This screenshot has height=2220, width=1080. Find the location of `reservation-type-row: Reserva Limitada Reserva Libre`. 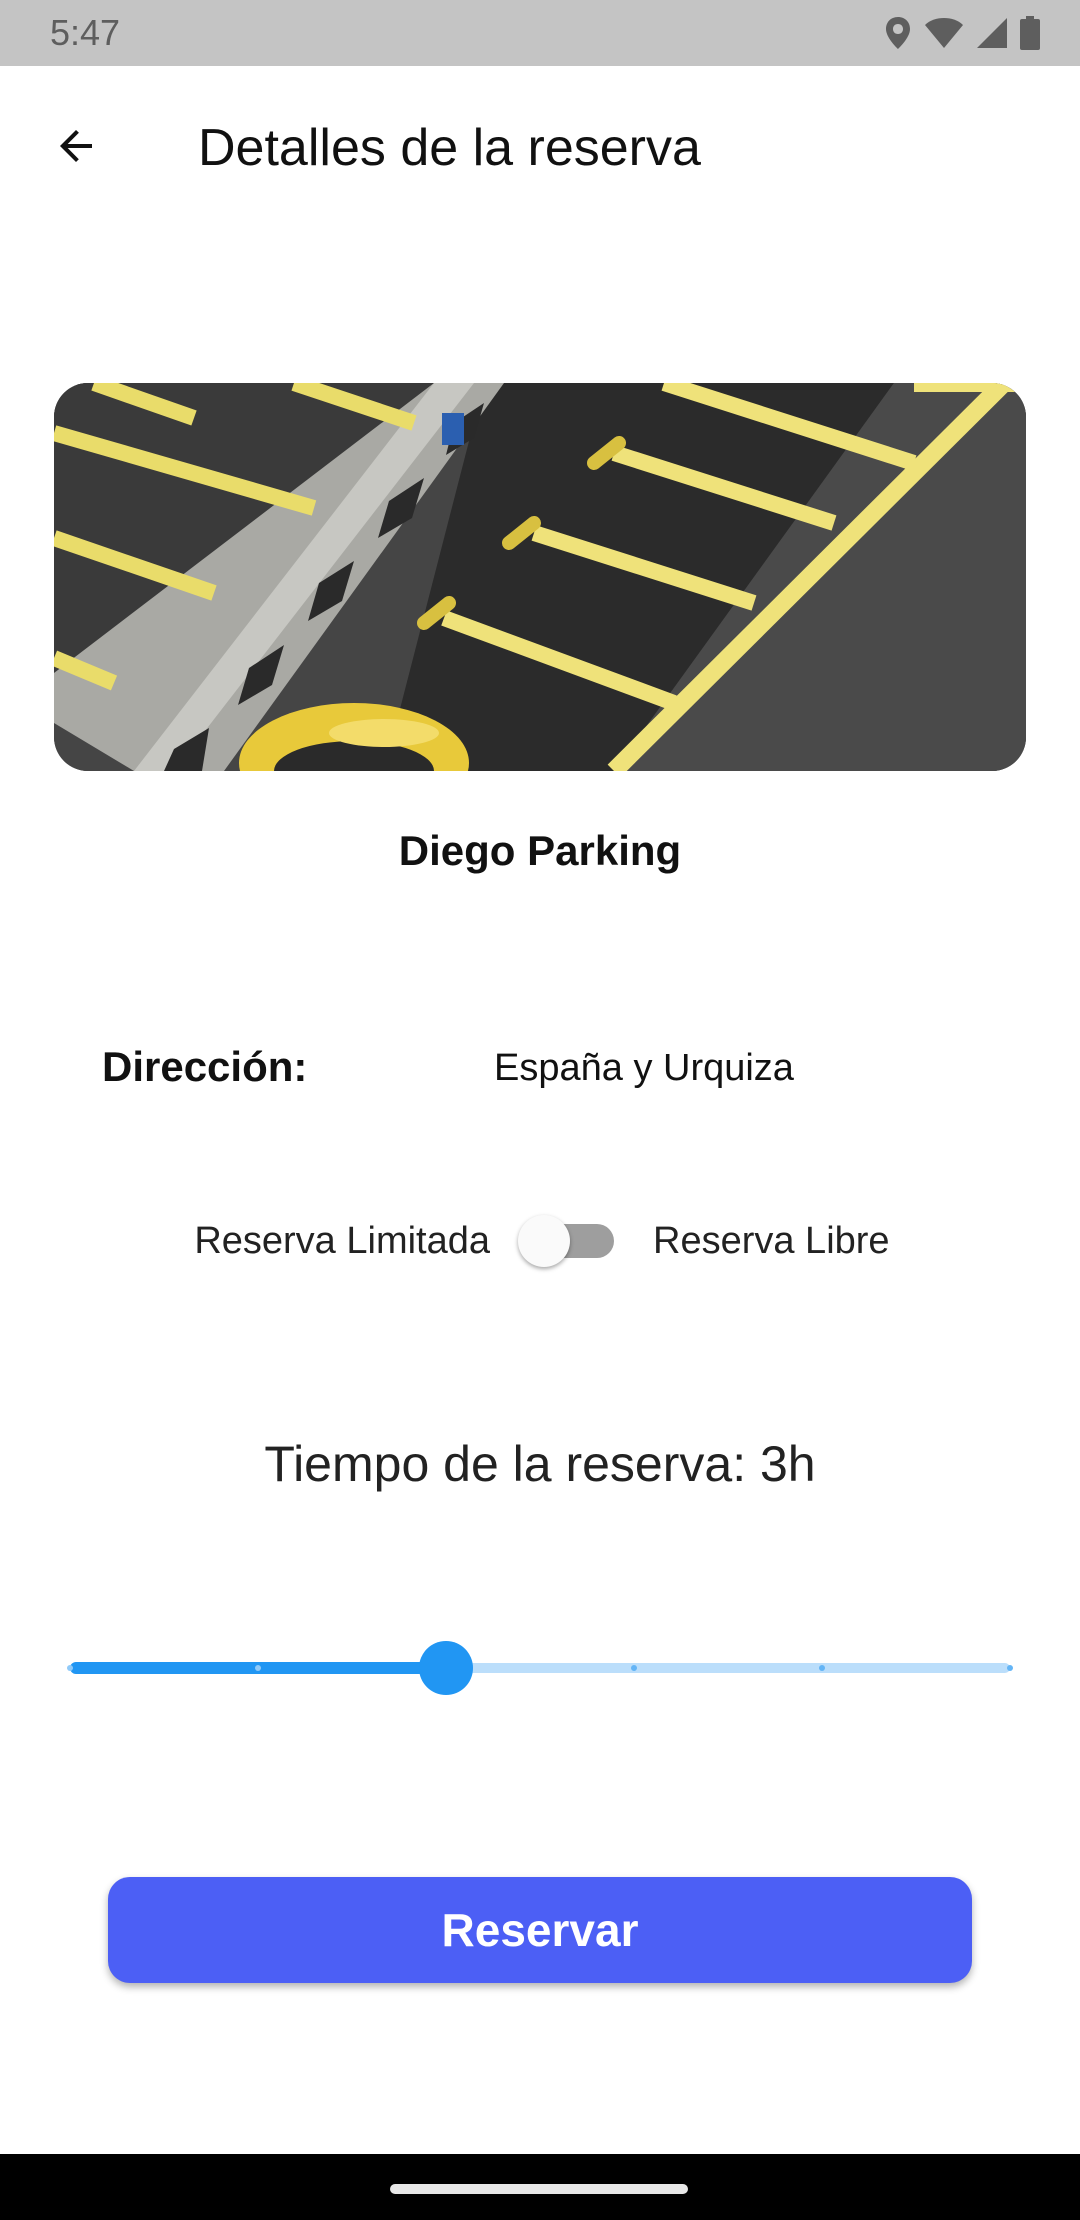

reservation-type-row: Reserva Limitada Reserva Libre is located at coordinates (540, 1241).